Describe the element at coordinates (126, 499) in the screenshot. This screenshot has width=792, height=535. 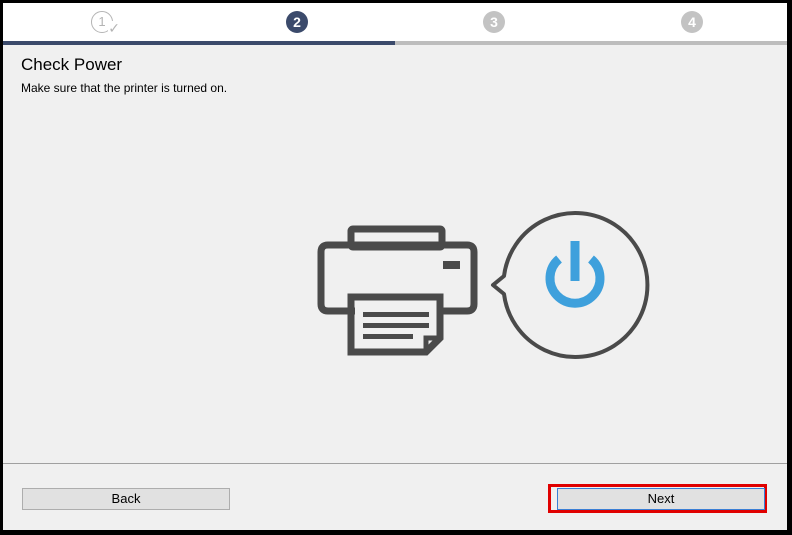
I see `back-button: Back` at that location.